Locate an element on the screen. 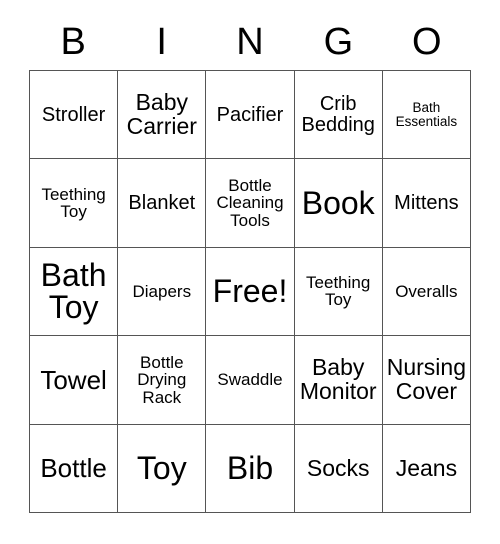  bingo-cell-label: Bottle Cleaning Tools is located at coordinates (250, 203).